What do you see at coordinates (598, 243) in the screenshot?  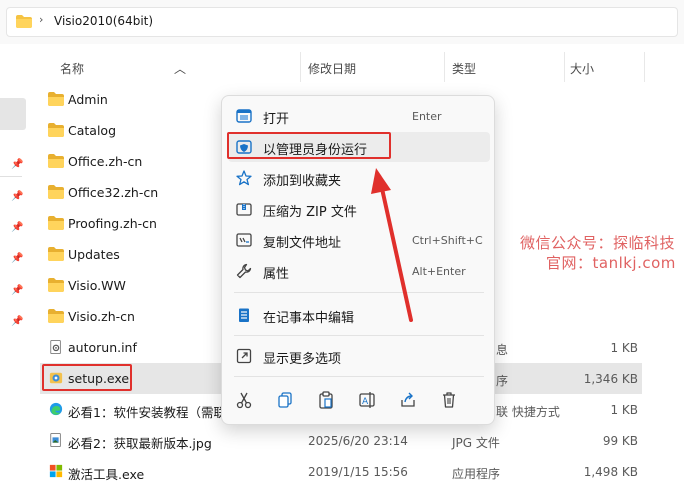 I see `watermark-wechat: 微信公众号：探临科技` at bounding box center [598, 243].